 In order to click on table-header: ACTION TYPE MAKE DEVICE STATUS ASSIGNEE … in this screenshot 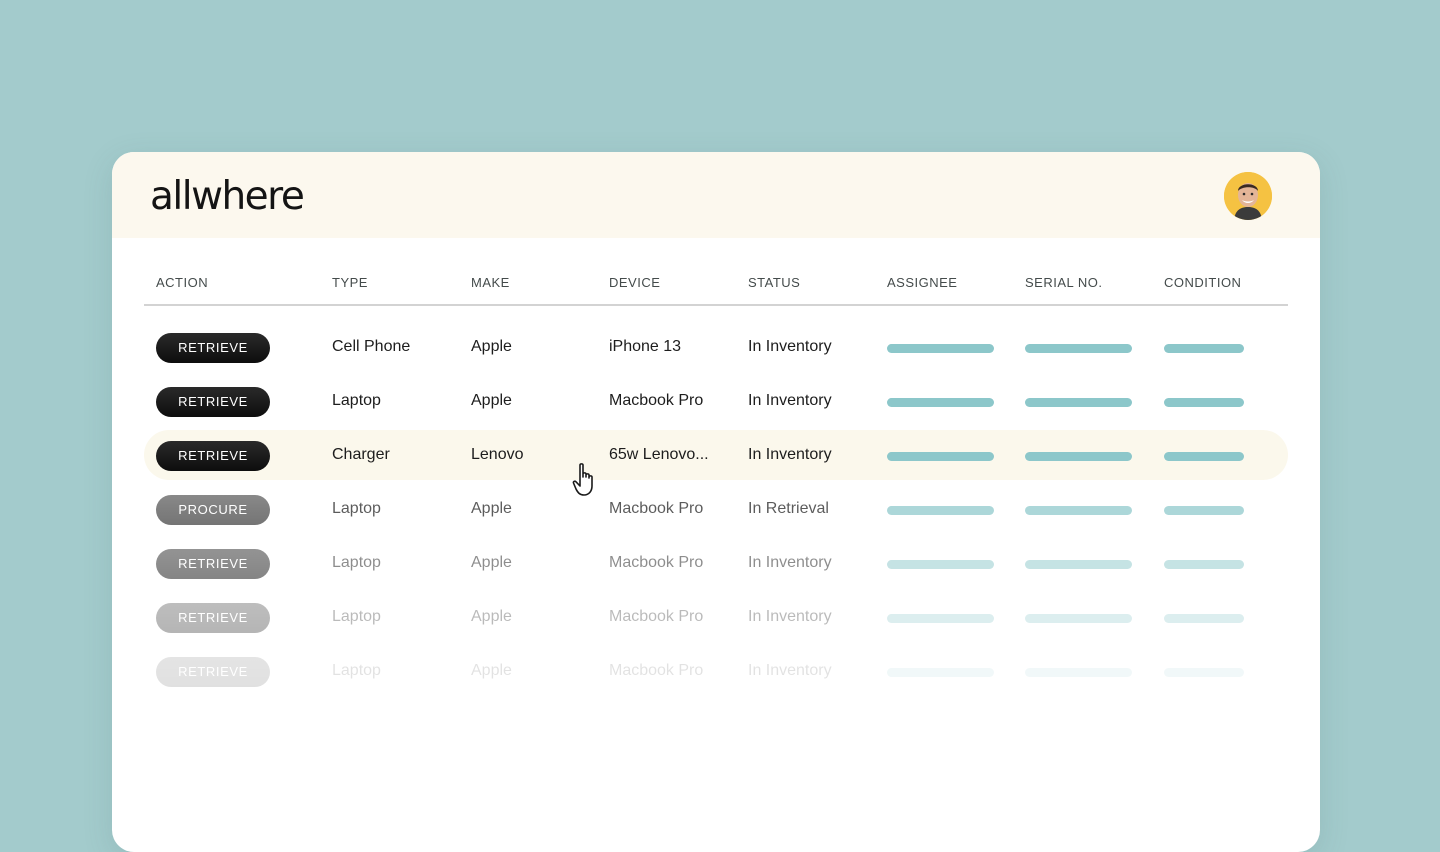, I will do `click(716, 287)`.